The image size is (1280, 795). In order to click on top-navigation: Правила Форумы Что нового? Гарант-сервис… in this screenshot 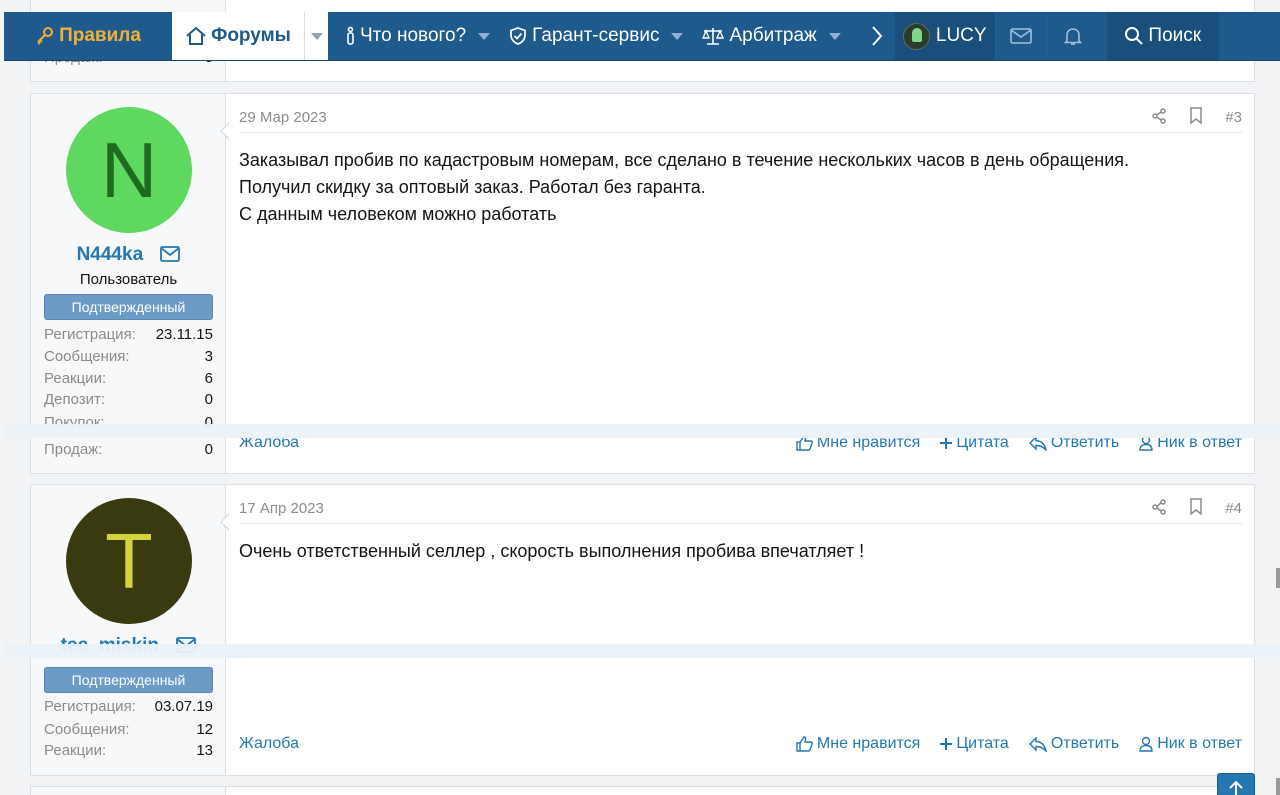, I will do `click(642, 36)`.